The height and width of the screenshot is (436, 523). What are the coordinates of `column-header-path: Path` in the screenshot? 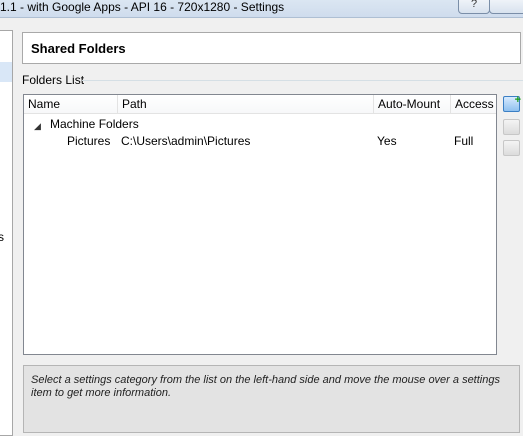 It's located at (246, 104).